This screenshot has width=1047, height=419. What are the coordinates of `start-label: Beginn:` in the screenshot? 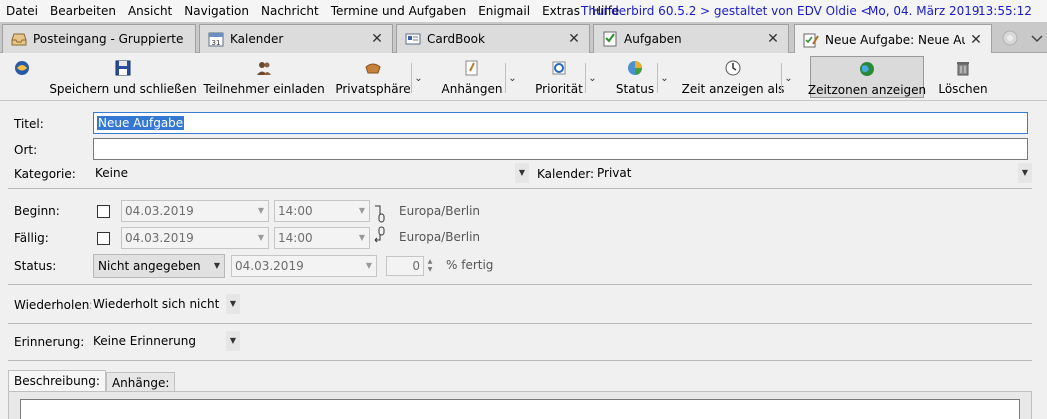 It's located at (37, 211).